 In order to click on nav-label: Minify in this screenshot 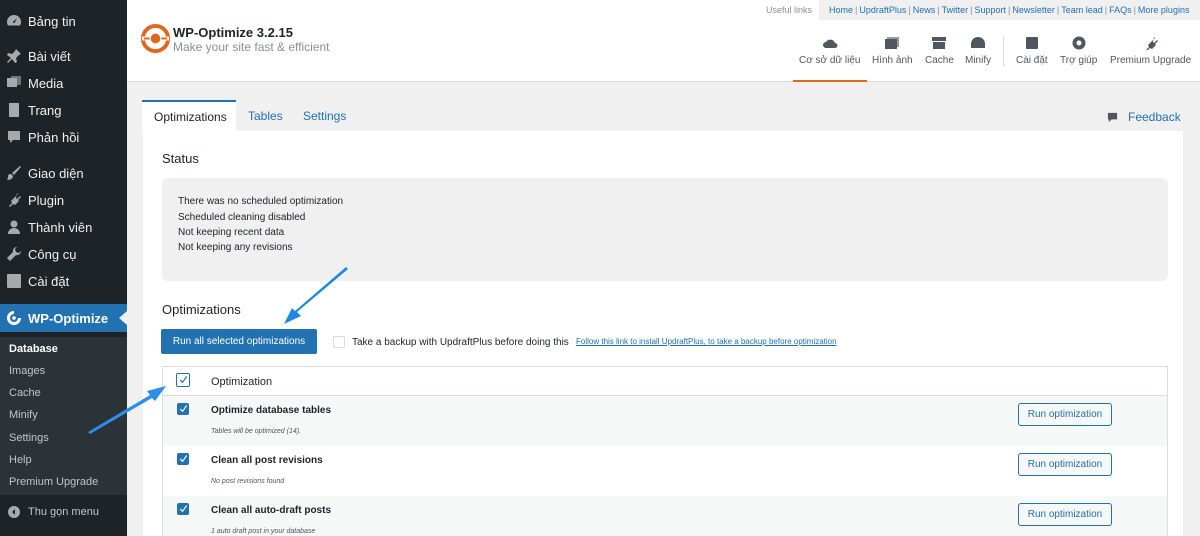, I will do `click(978, 60)`.